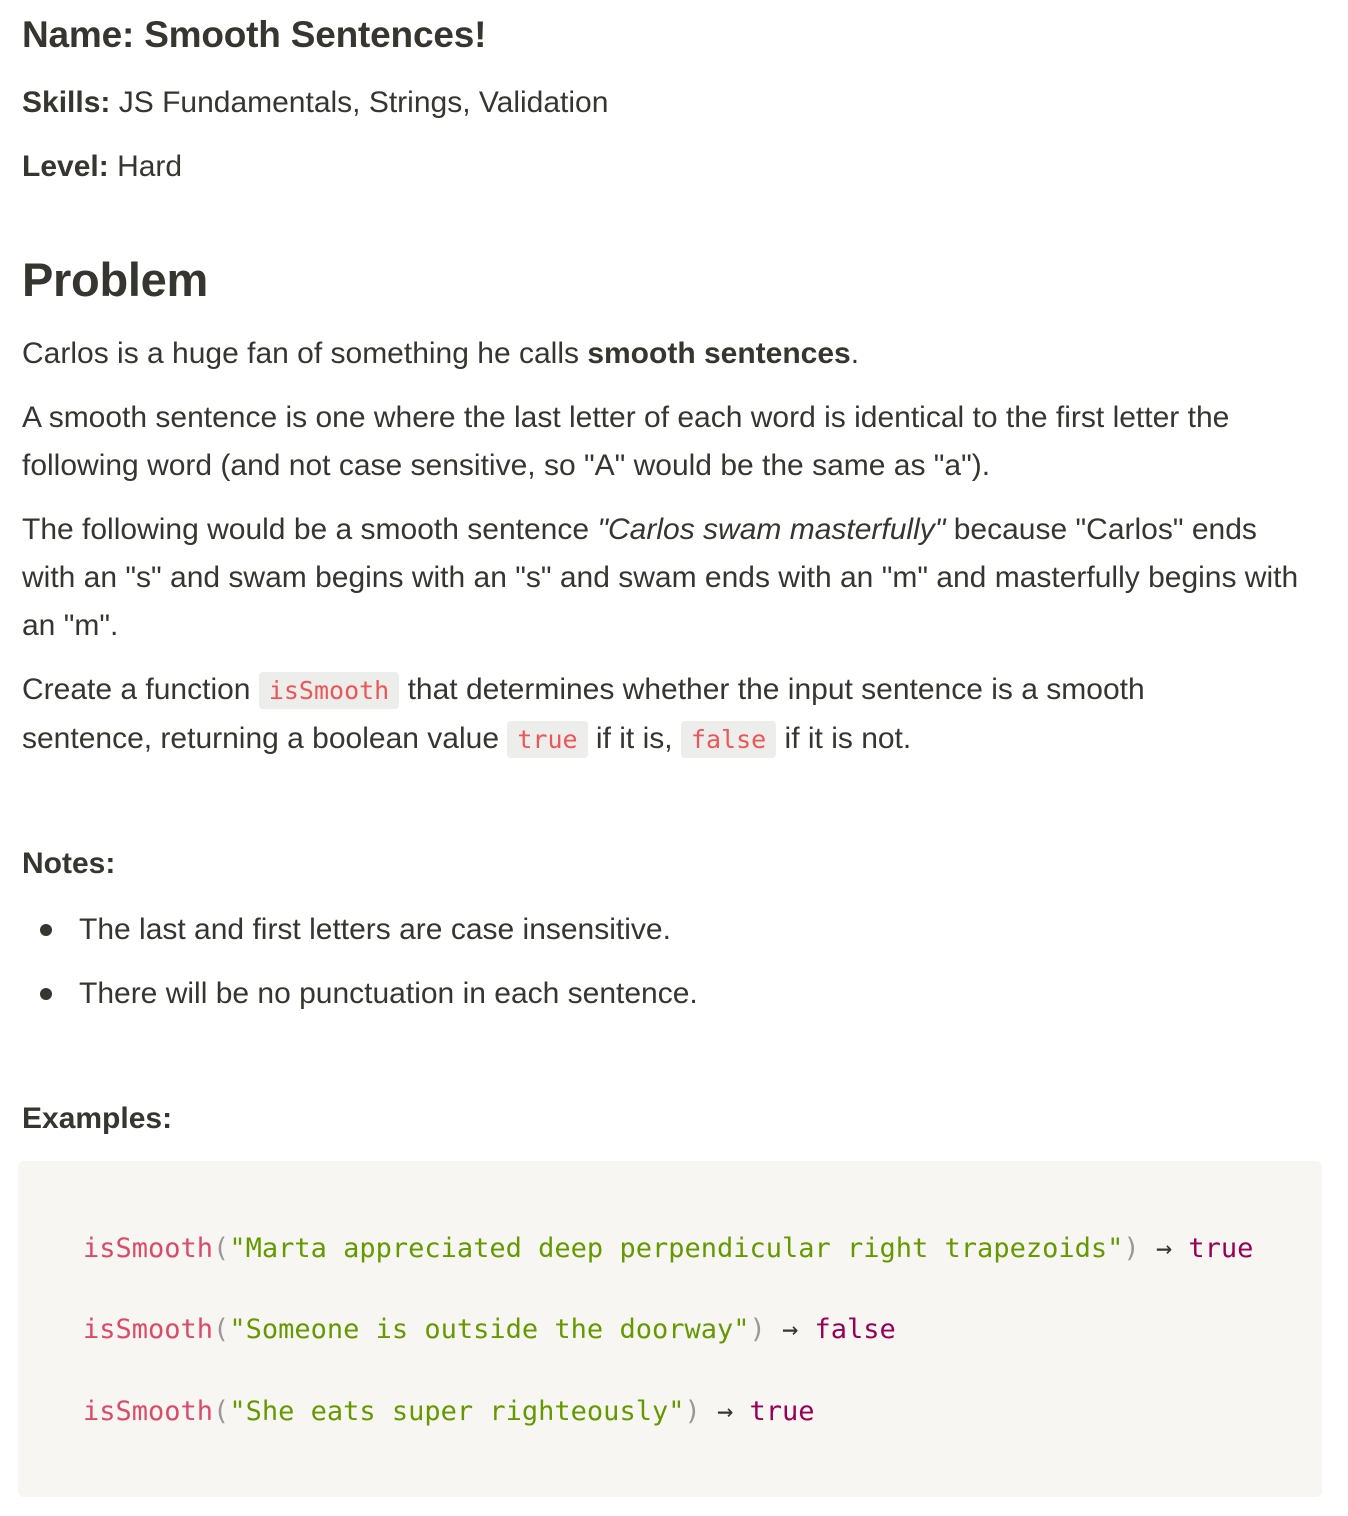  Describe the element at coordinates (728, 739) in the screenshot. I see `inline-code-false: false` at that location.